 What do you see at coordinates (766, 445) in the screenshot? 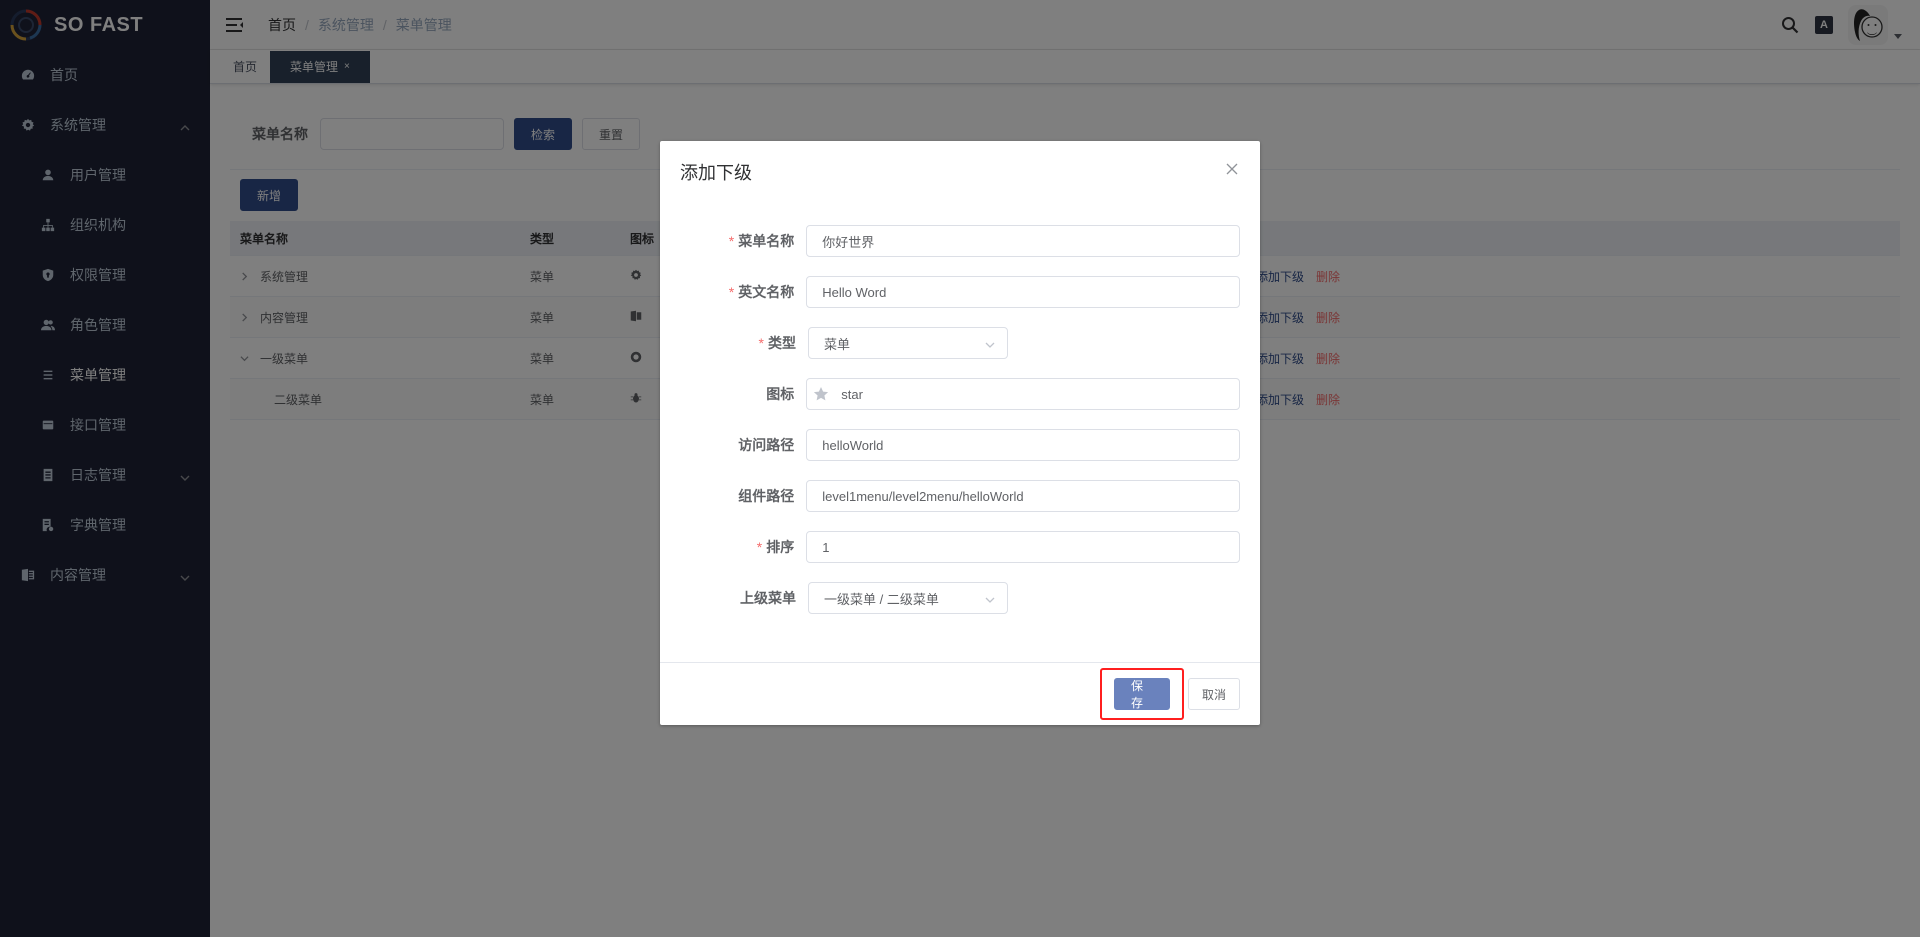
I see `path-label: 访问路径` at bounding box center [766, 445].